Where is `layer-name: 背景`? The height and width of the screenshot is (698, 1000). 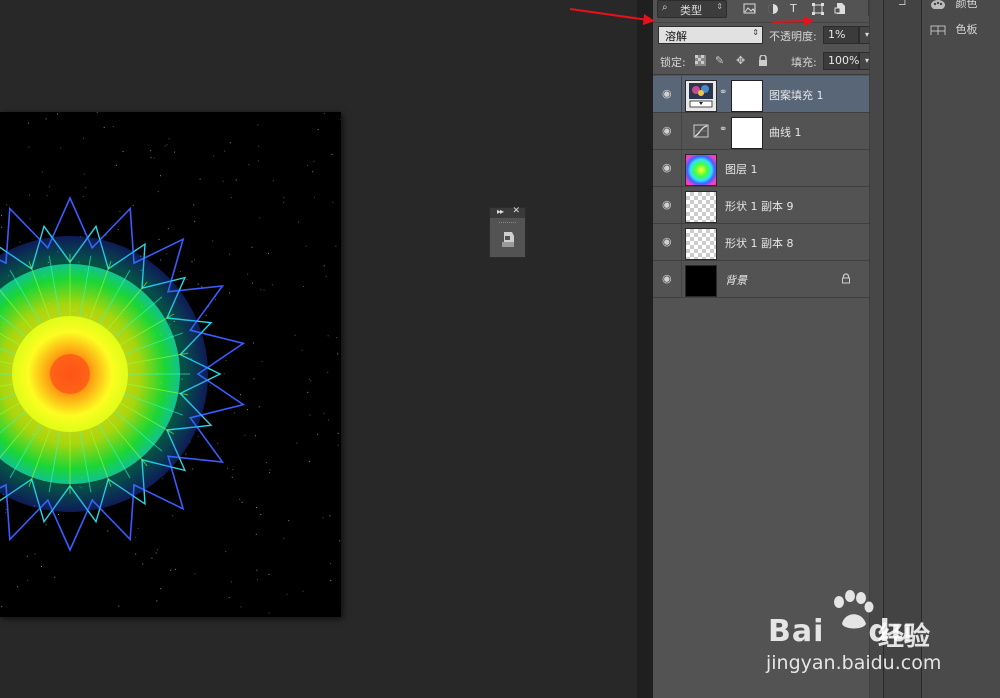
layer-name: 背景 is located at coordinates (736, 280).